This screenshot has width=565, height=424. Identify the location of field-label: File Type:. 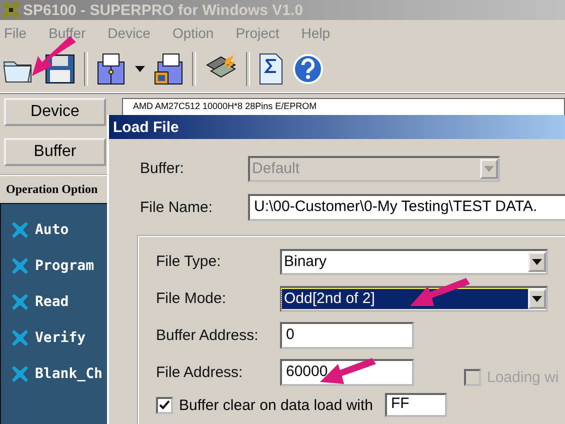
(189, 261).